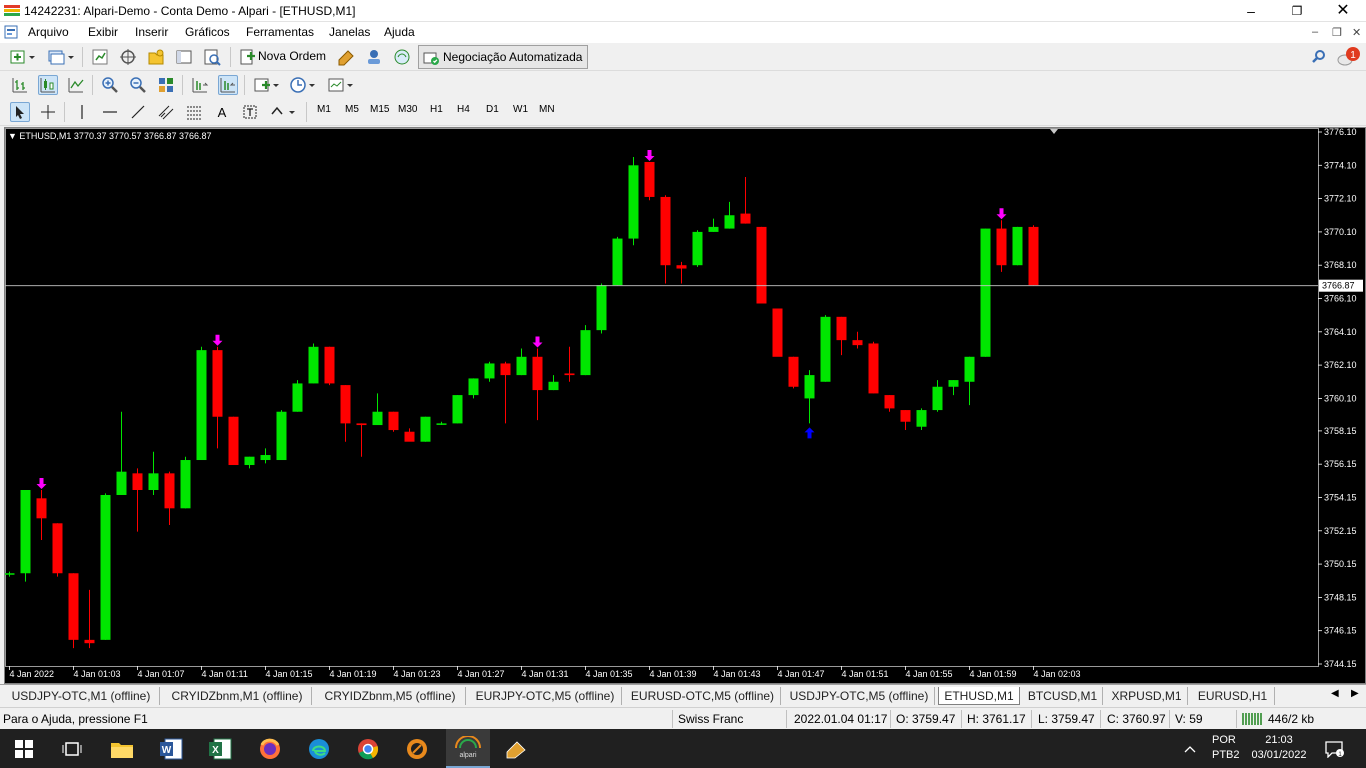 The width and height of the screenshot is (1366, 768). I want to click on word-icon: W, so click(171, 749).